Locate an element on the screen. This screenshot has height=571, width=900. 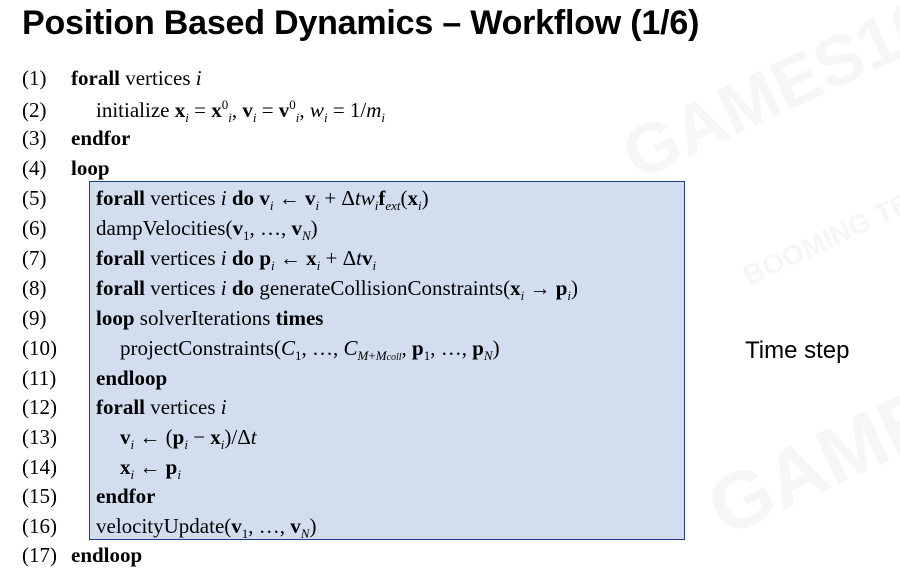
line-code: velocityUpdate(v1, …, vN) is located at coordinates (206, 528).